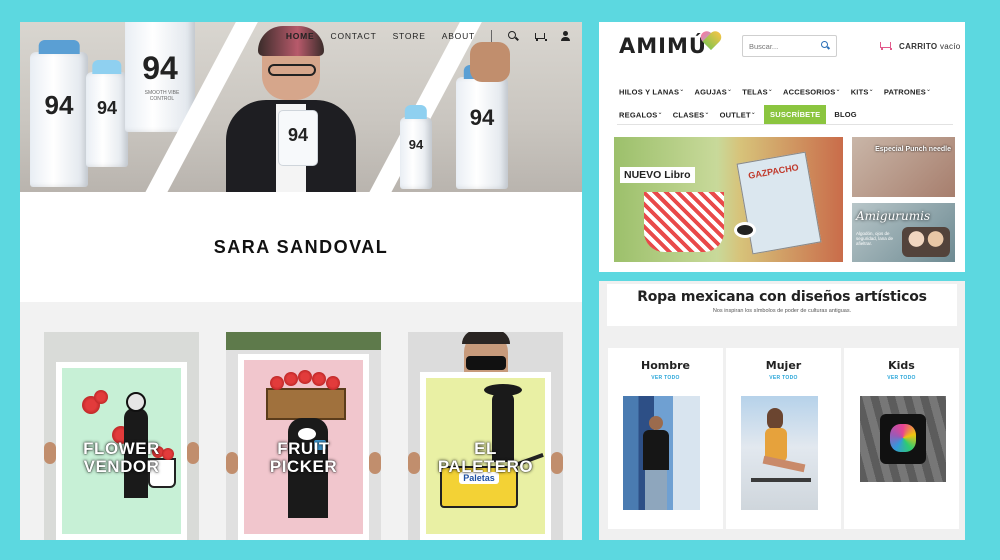 The height and width of the screenshot is (560, 1000). I want to click on nav-divider, so click(491, 36).